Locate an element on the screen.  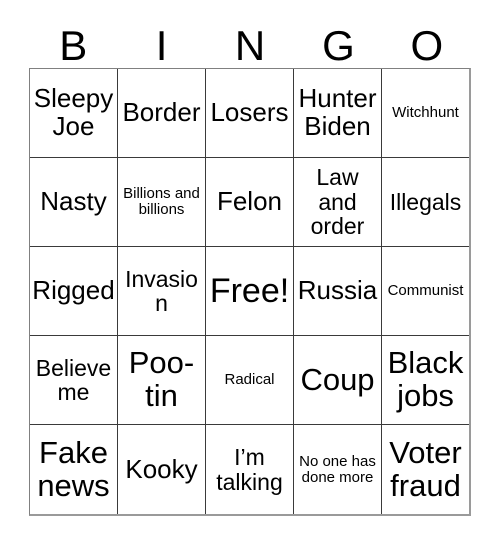
bingo-cell: Sleepy Joe is located at coordinates (74, 113).